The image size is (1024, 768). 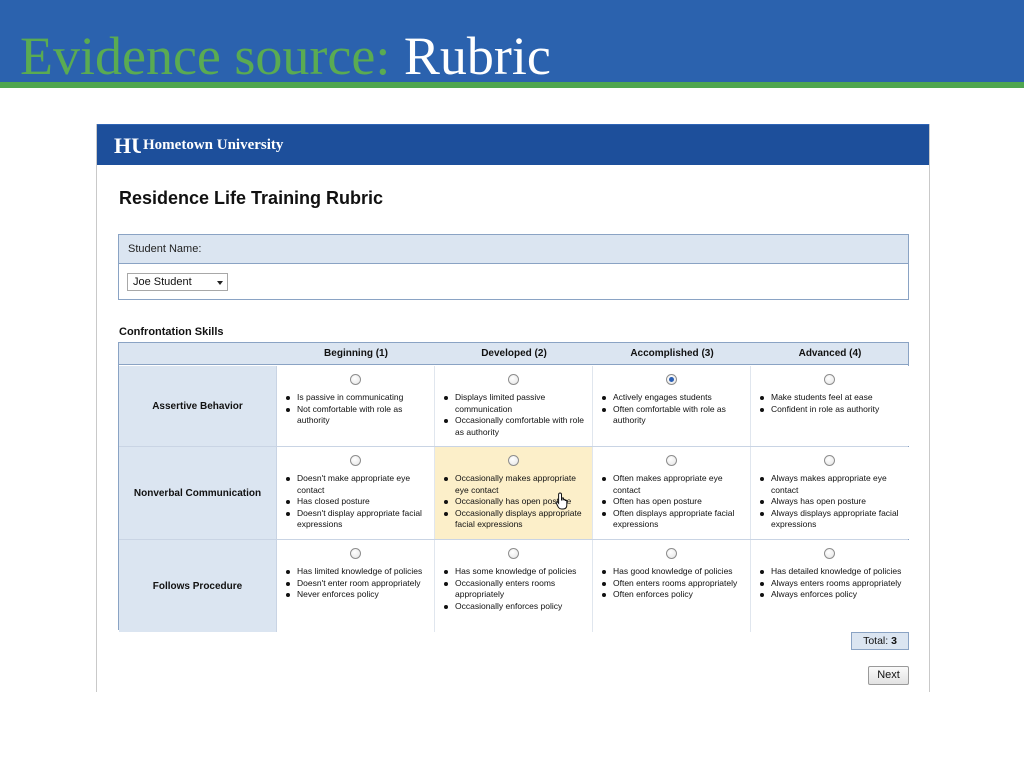 What do you see at coordinates (198, 406) in the screenshot?
I see `criterion-label: Assertive Behavior` at bounding box center [198, 406].